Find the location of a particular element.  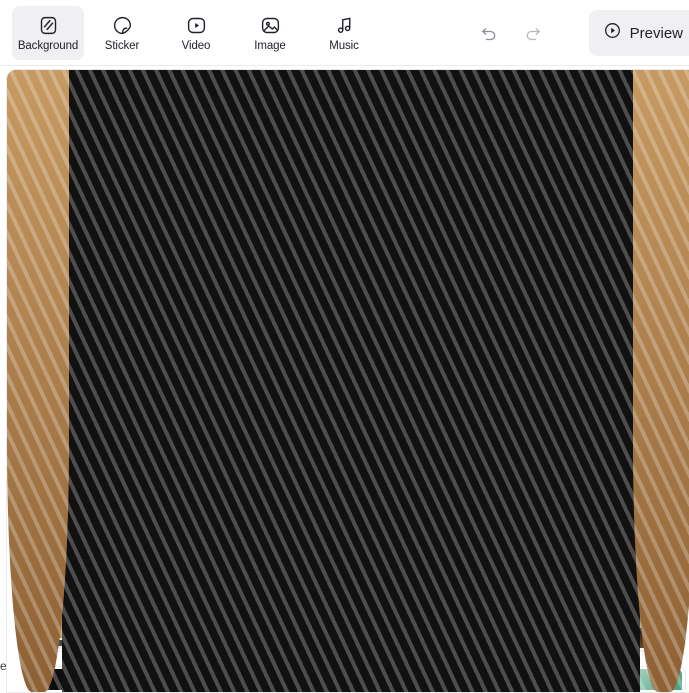

preview-button-label: Preview is located at coordinates (656, 33).